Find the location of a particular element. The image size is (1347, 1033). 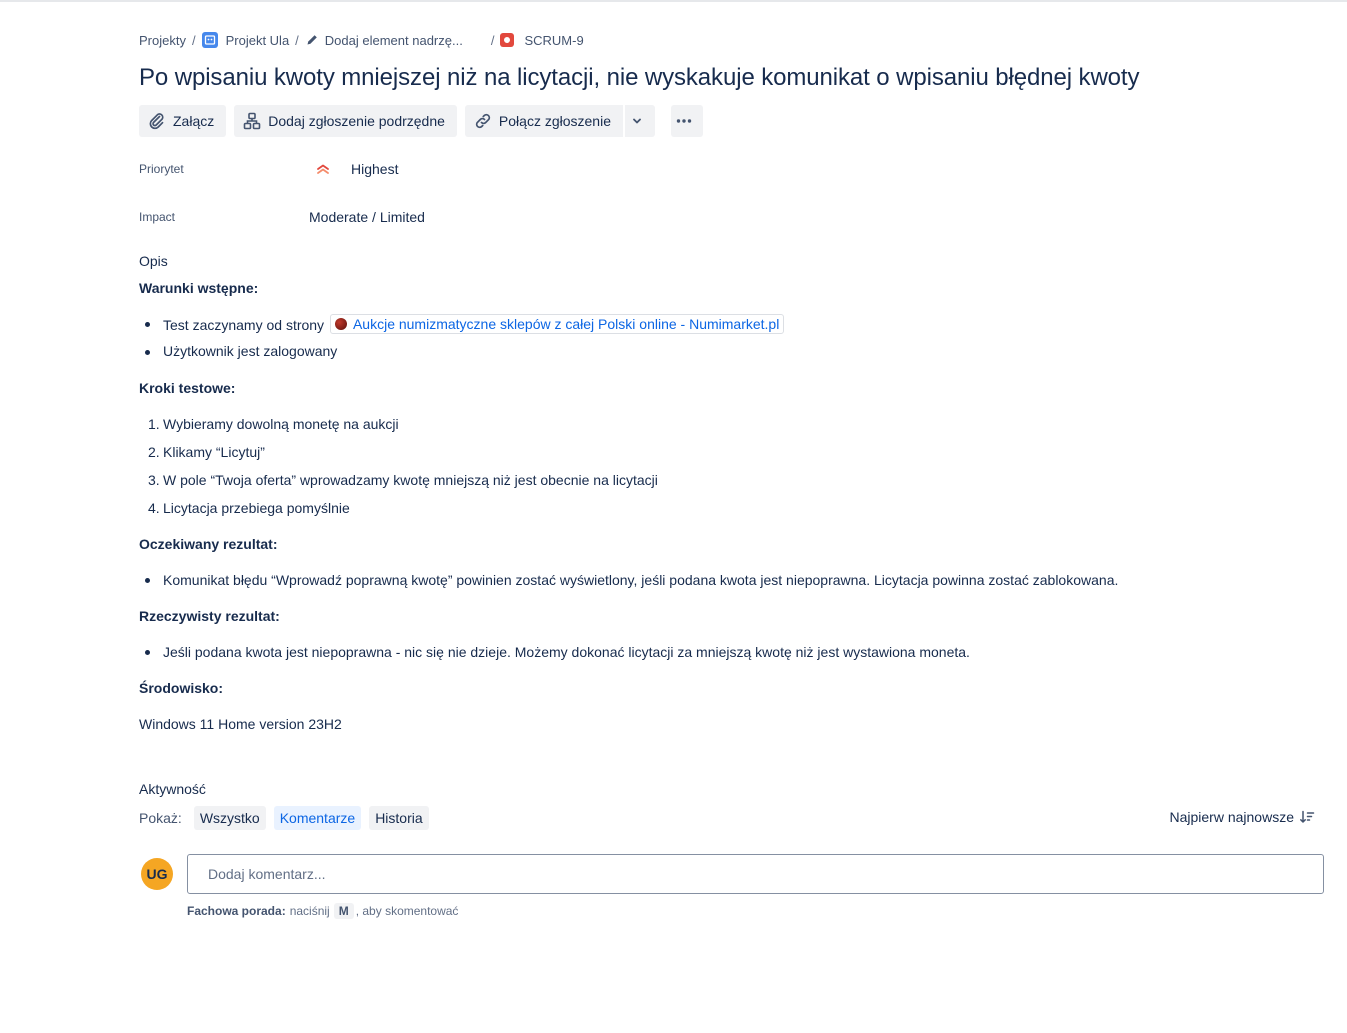

more-actions-button is located at coordinates (686, 121).